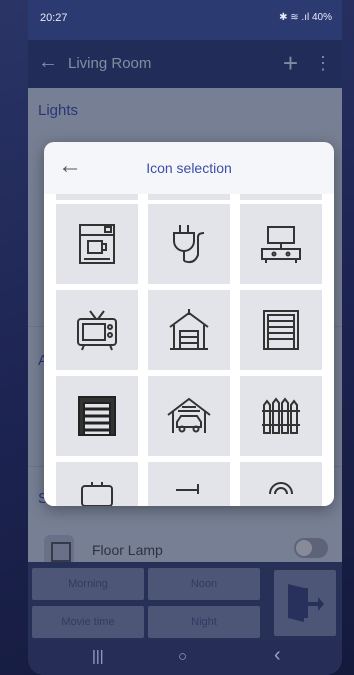 The width and height of the screenshot is (354, 675). I want to click on house-garage-icon, so click(189, 329).